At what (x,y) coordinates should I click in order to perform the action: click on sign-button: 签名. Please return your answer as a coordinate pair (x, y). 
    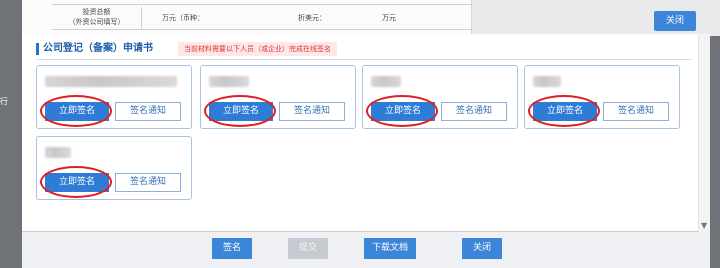
    Looking at the image, I should click on (232, 248).